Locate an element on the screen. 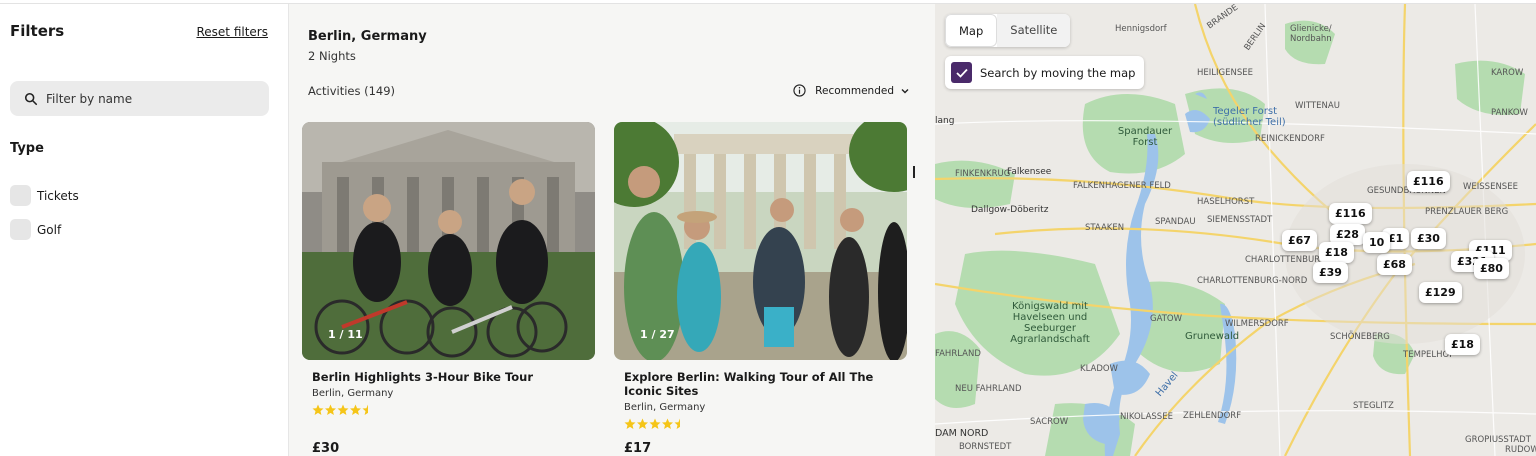 This screenshot has height=456, width=1536. place-label-prenzlauer-berg: PRENZLAUER BERG is located at coordinates (1467, 212).